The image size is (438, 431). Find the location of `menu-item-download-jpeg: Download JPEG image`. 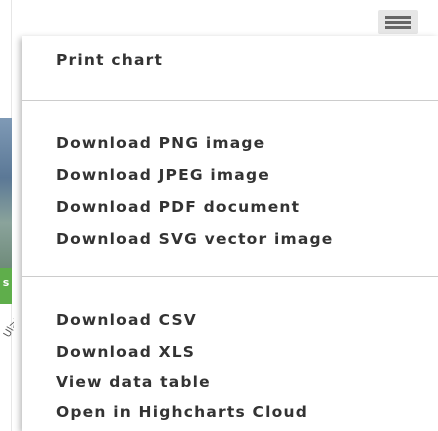

menu-item-download-jpeg: Download JPEG image is located at coordinates (163, 175).